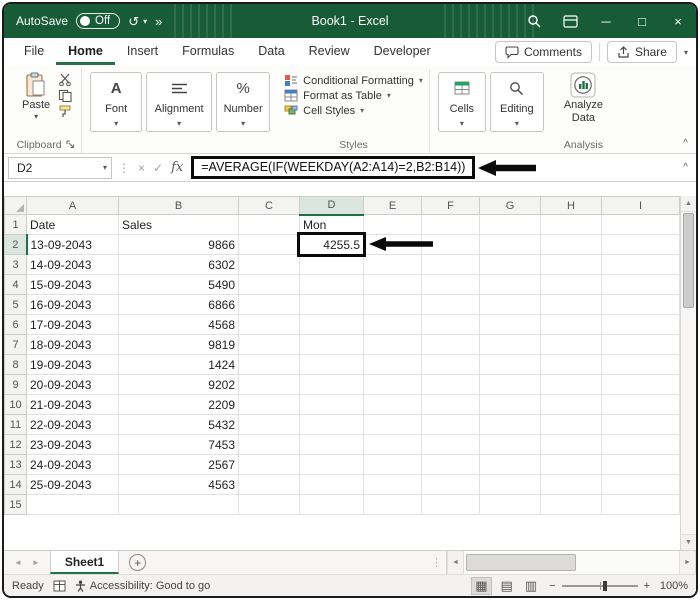  I want to click on col-header-C: C, so click(269, 205).